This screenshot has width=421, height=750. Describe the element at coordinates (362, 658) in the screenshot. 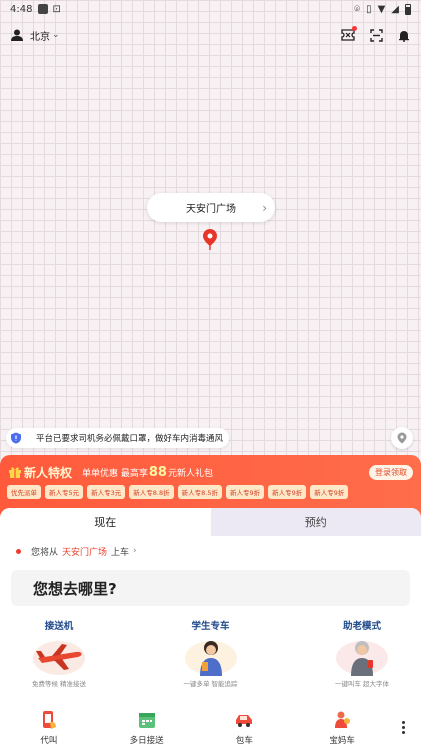

I see `elderly-icon` at that location.